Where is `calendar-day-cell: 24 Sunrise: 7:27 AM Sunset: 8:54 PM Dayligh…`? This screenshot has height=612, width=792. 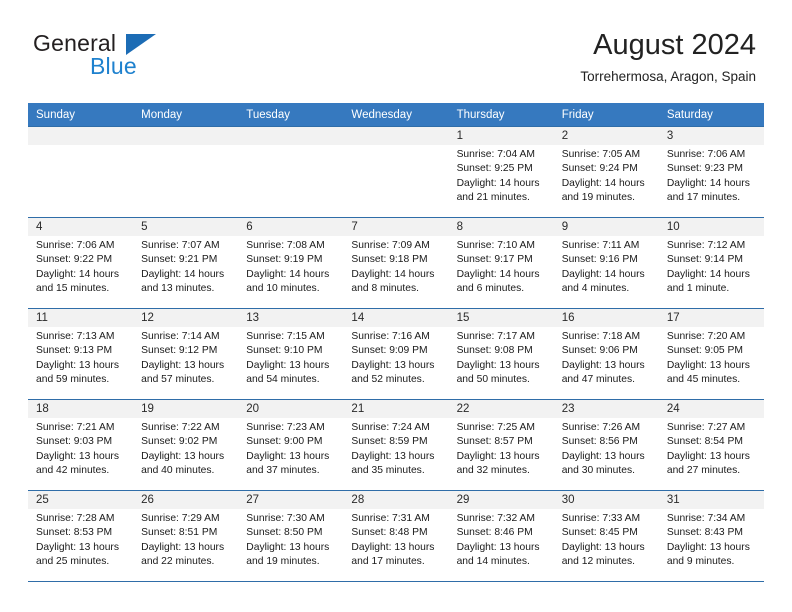
calendar-day-cell: 24 Sunrise: 7:27 AM Sunset: 8:54 PM Dayligh… is located at coordinates (711, 445).